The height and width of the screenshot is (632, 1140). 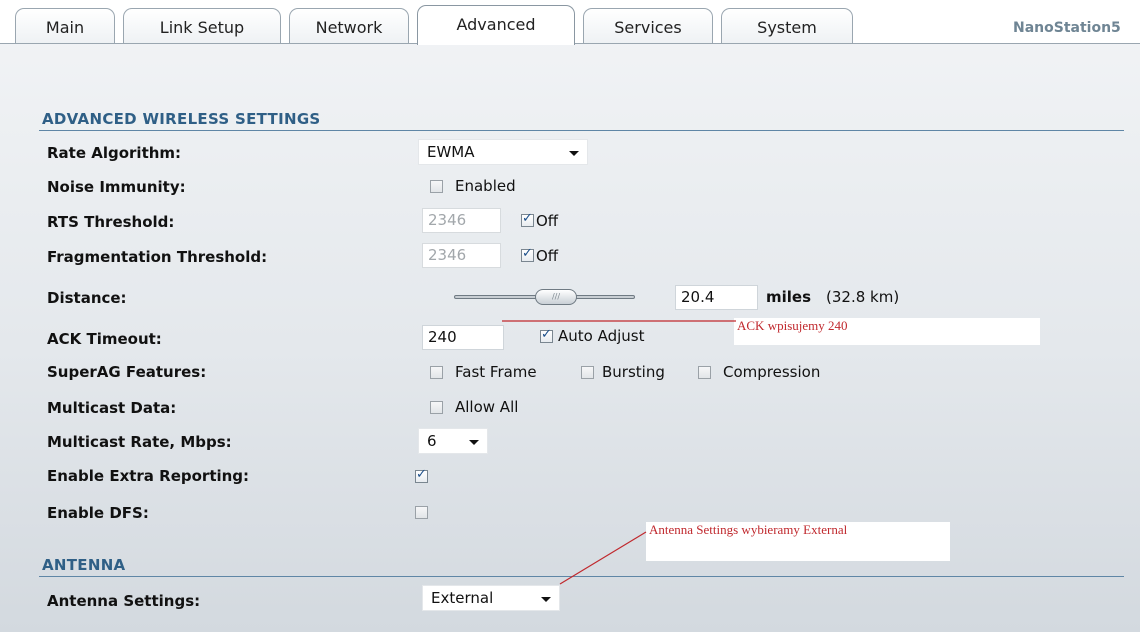 I want to click on fragmentation-threshold-label: Fragmentation Threshold:, so click(x=157, y=257).